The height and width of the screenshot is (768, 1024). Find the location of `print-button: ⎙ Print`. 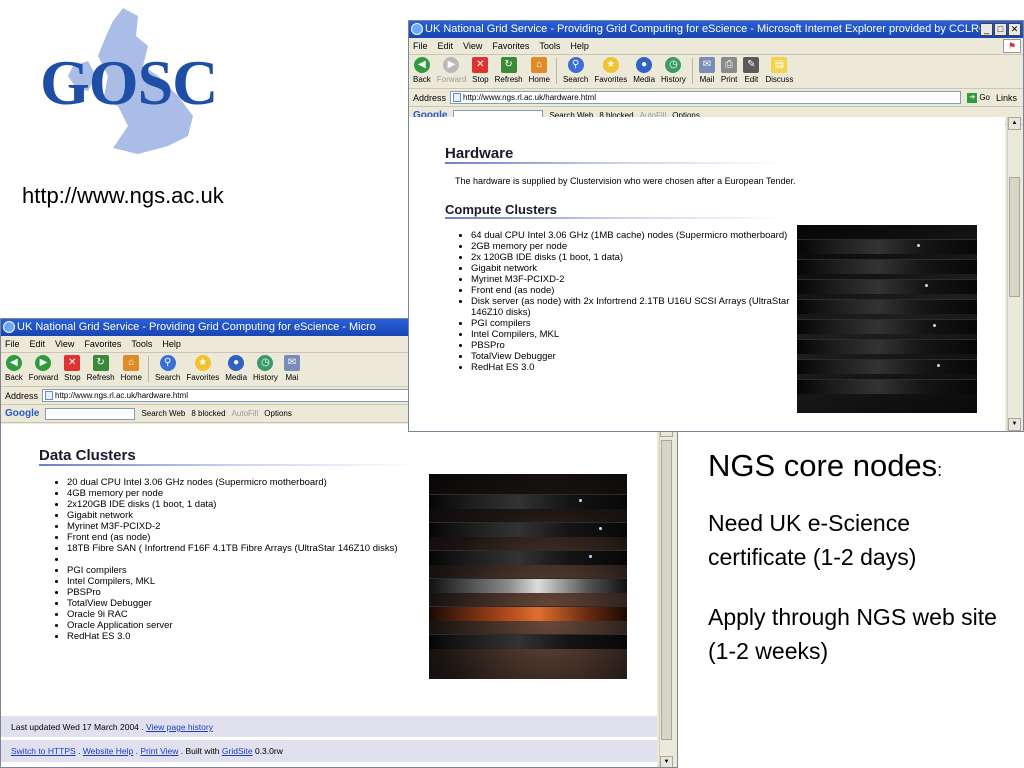

print-button: ⎙ Print is located at coordinates (729, 69).